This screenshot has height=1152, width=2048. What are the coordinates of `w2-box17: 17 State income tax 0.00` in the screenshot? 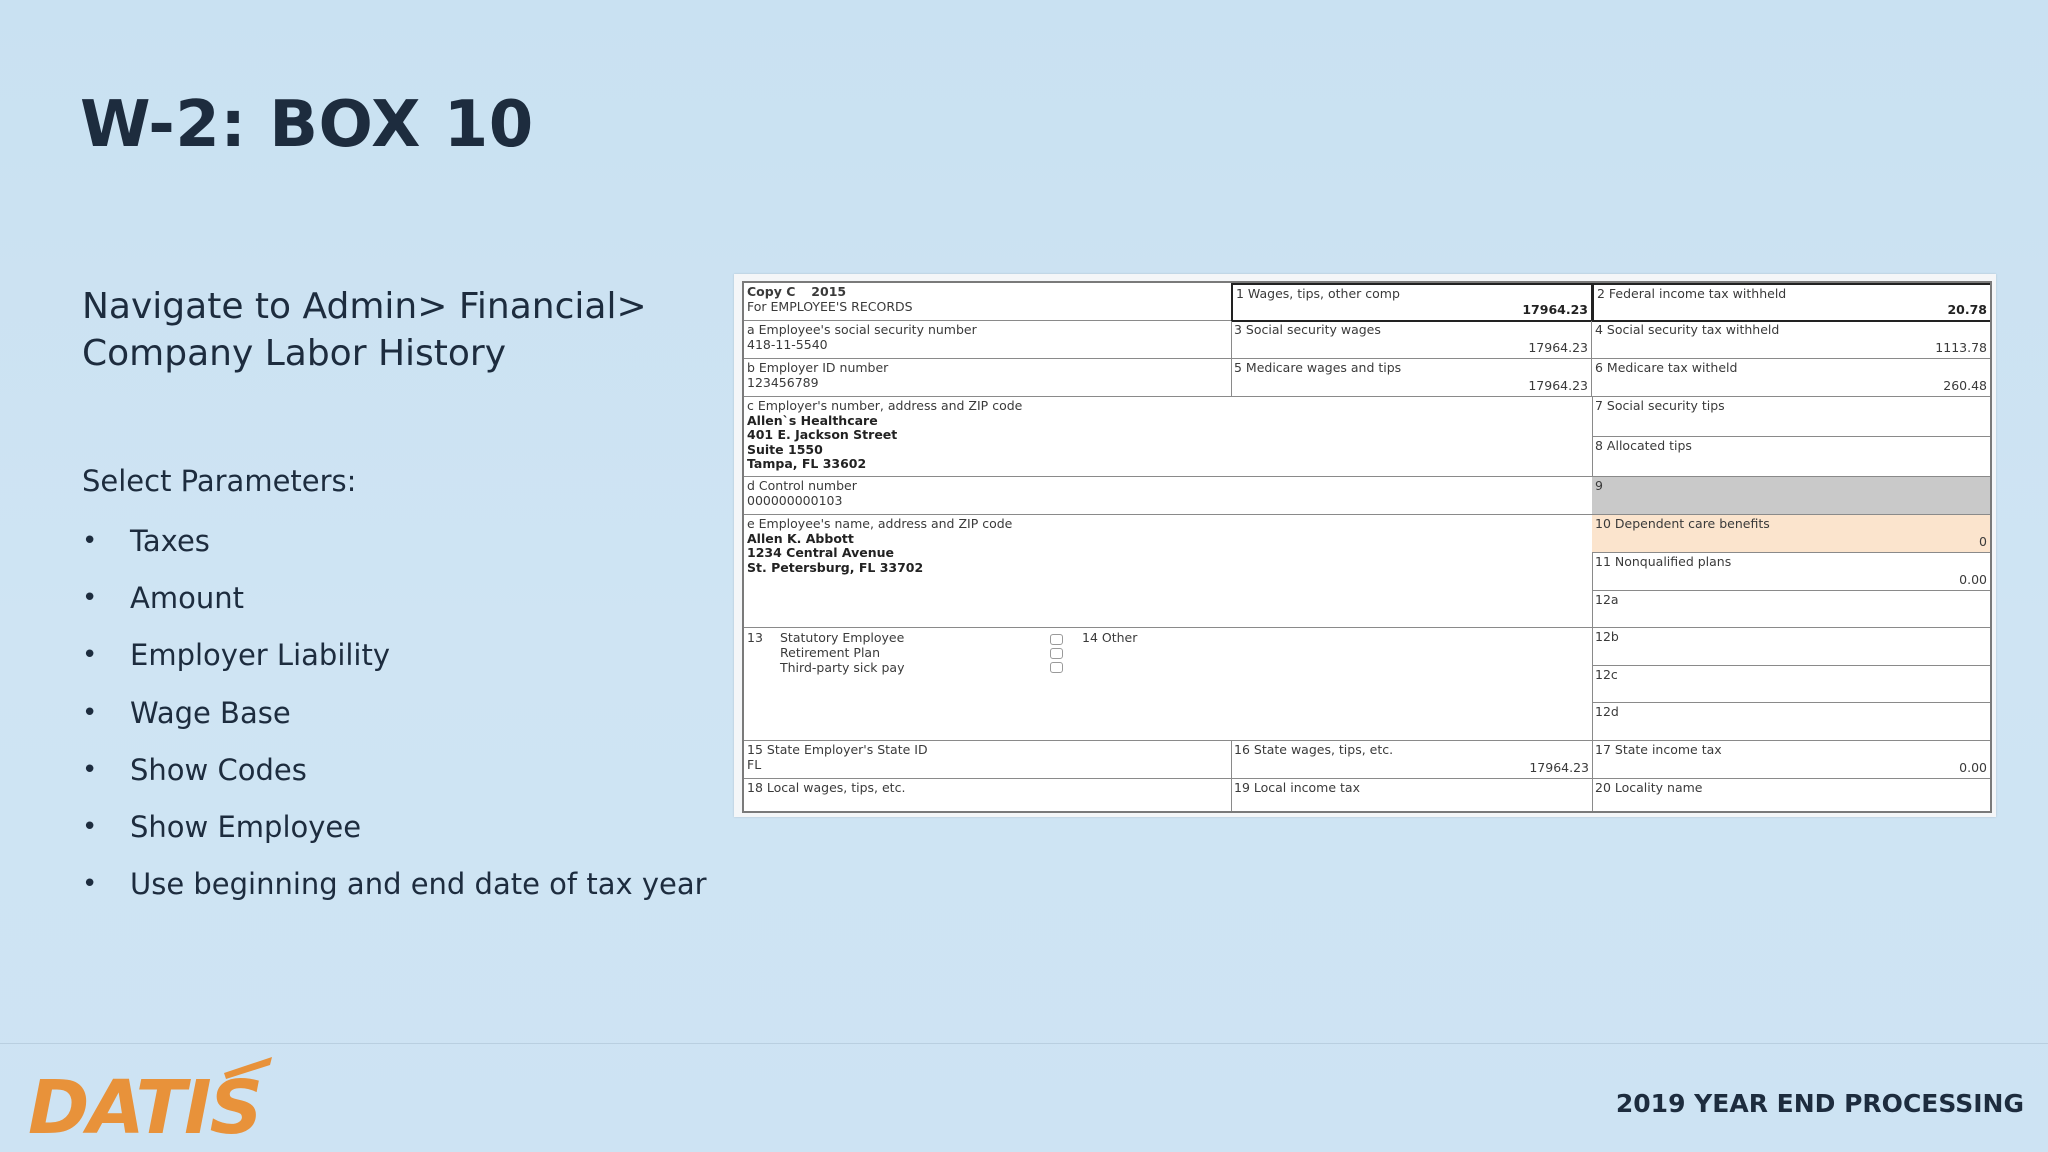 It's located at (1791, 760).